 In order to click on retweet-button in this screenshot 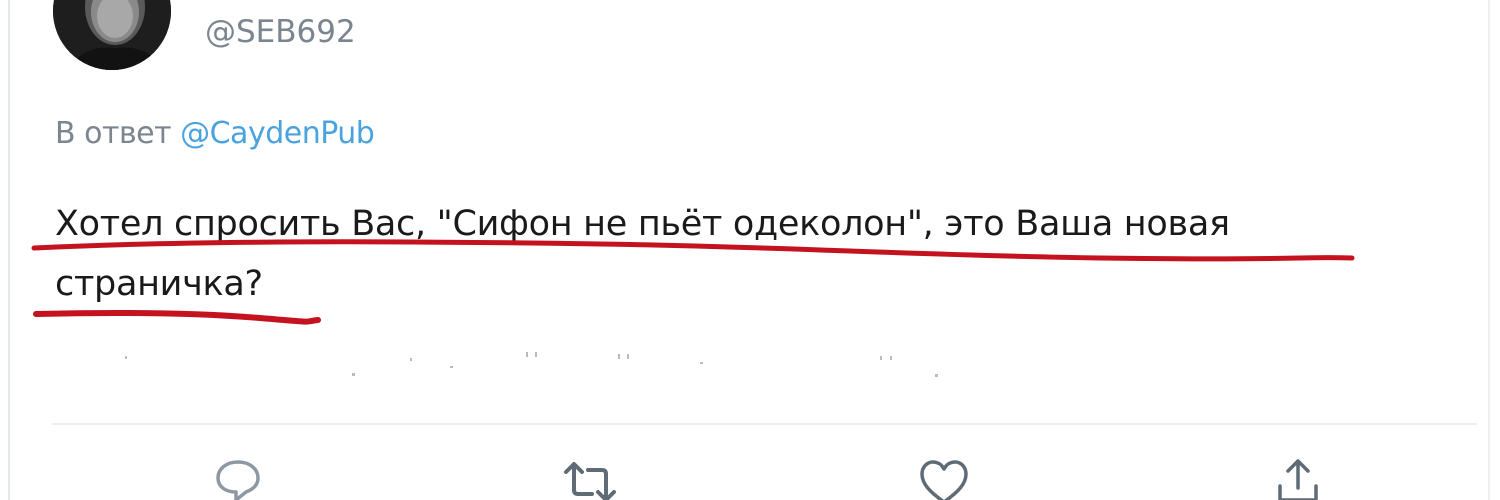, I will do `click(590, 478)`.